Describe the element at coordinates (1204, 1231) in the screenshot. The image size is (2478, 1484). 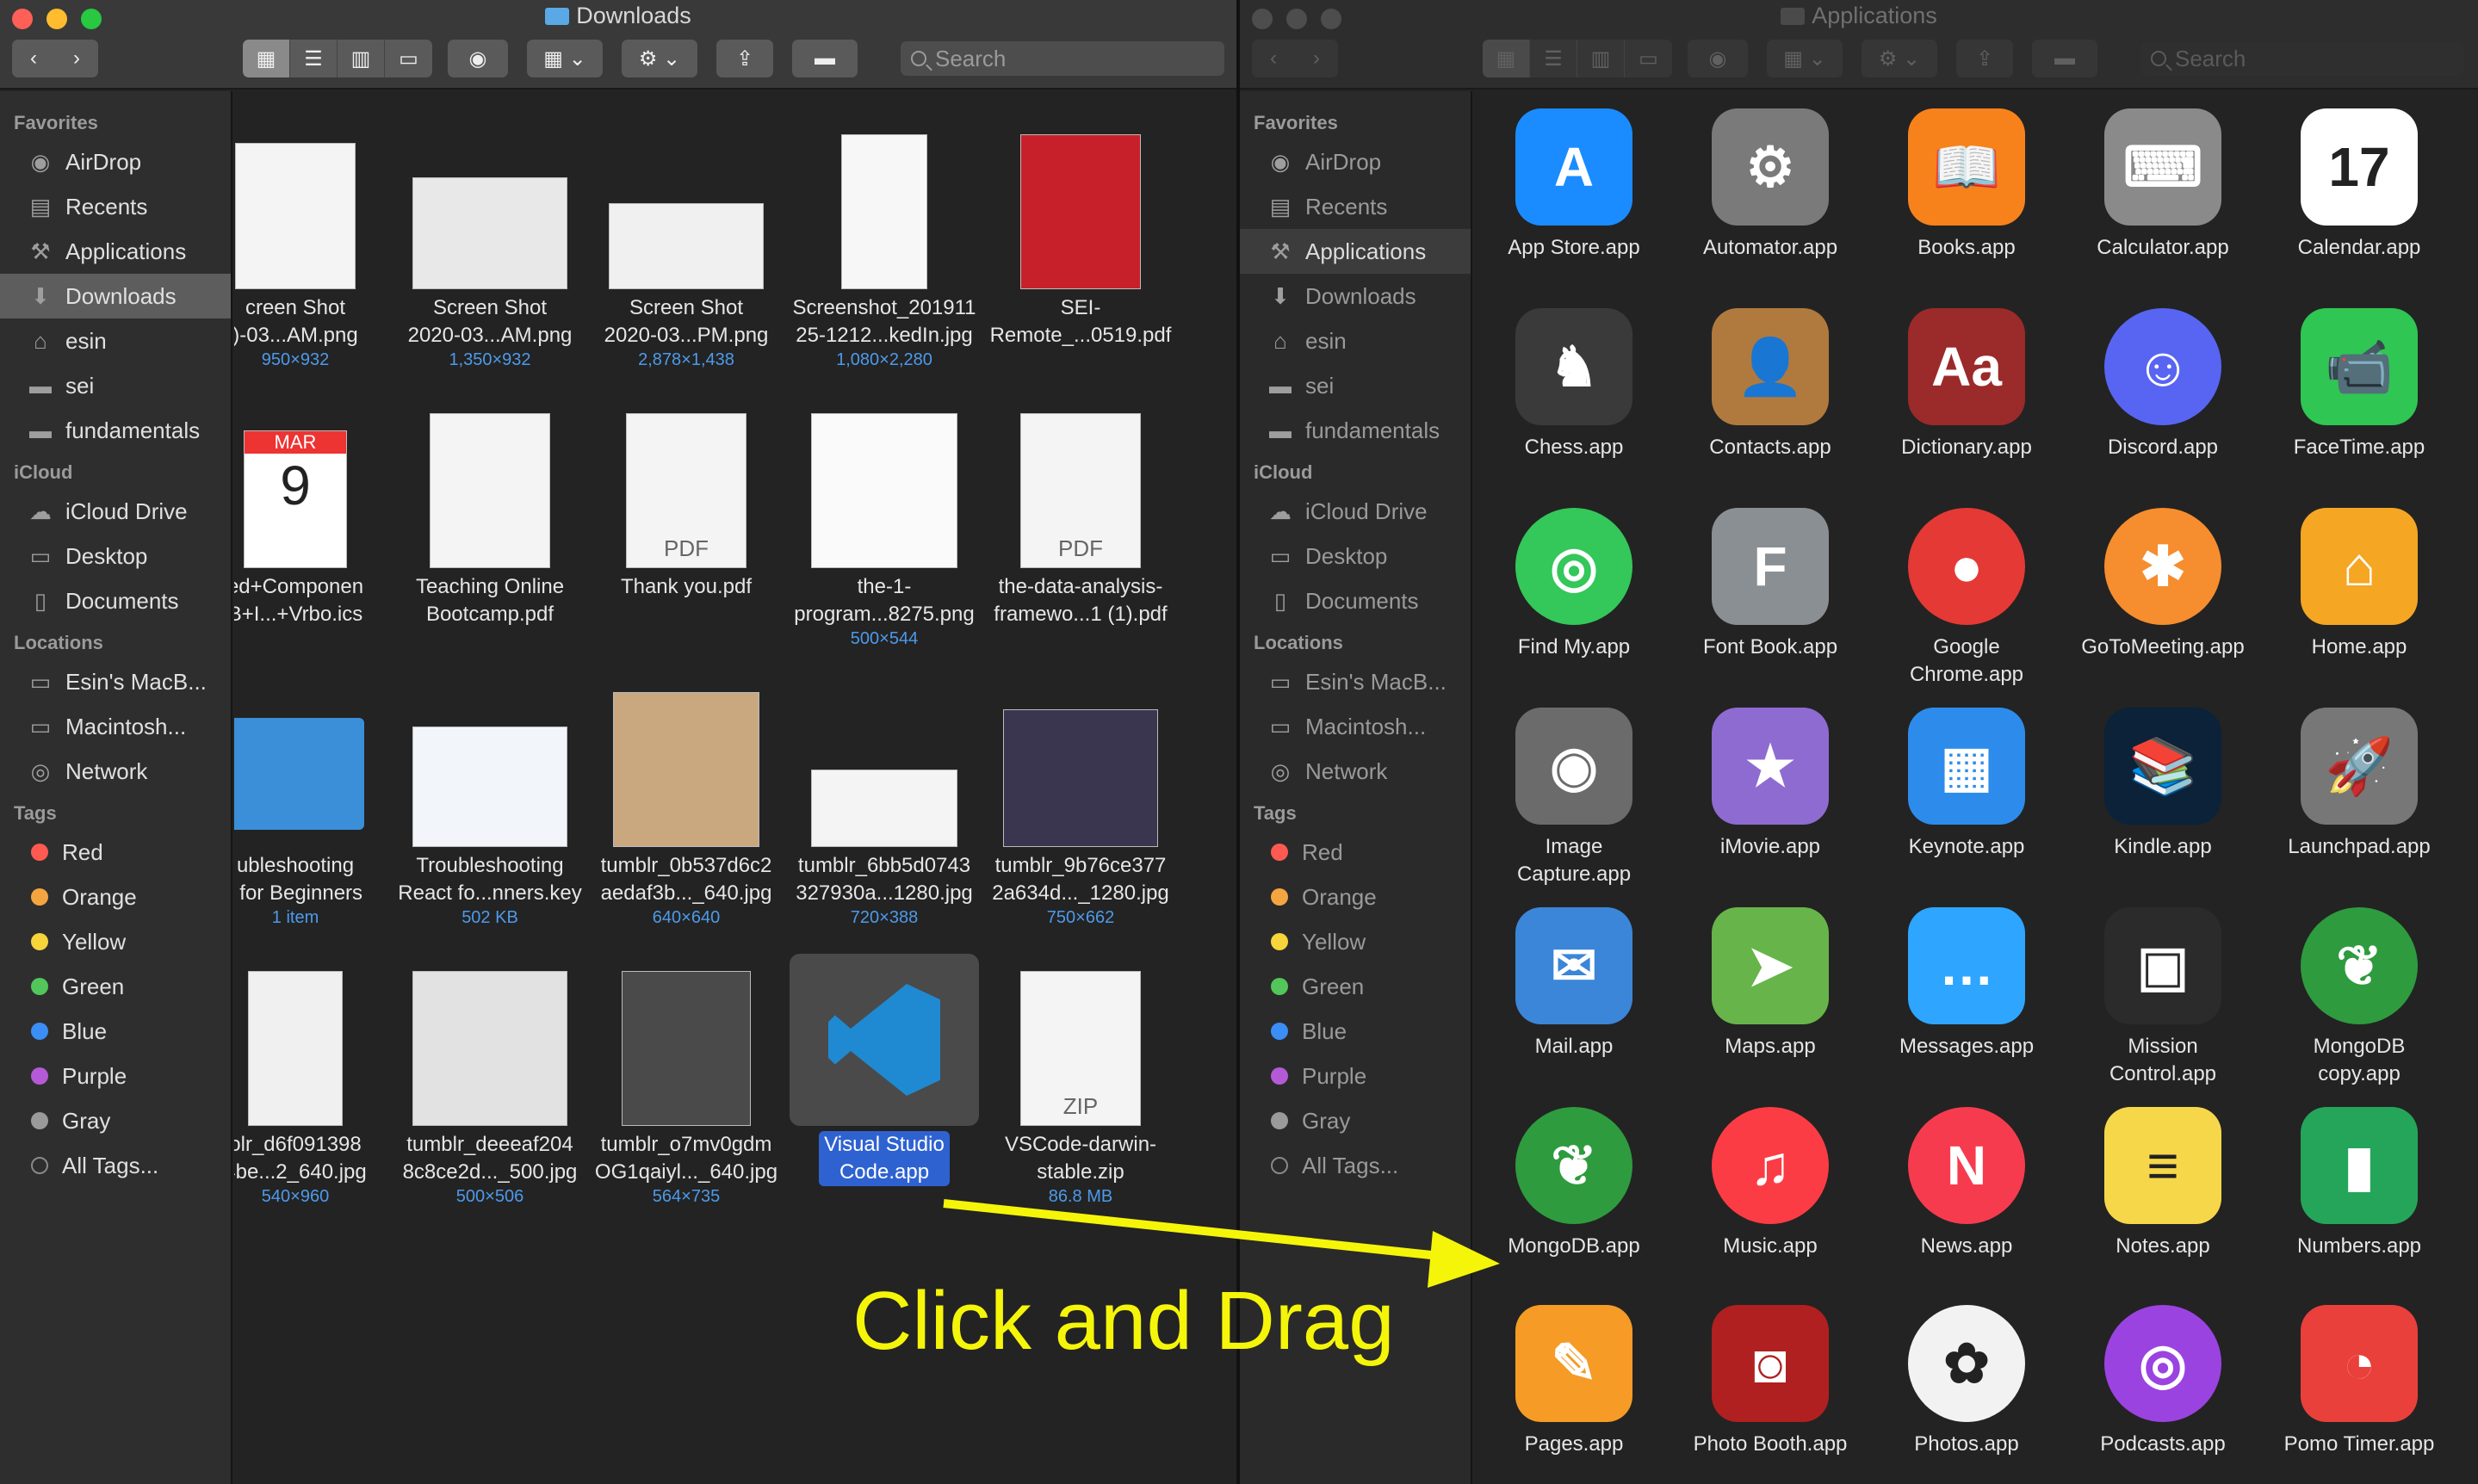
I see `drag-arrow-line` at that location.